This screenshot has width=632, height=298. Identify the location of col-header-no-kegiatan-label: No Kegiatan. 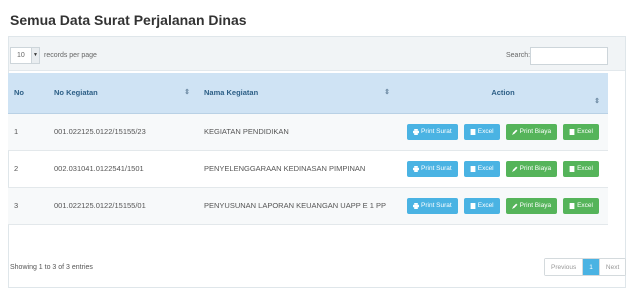
(76, 93).